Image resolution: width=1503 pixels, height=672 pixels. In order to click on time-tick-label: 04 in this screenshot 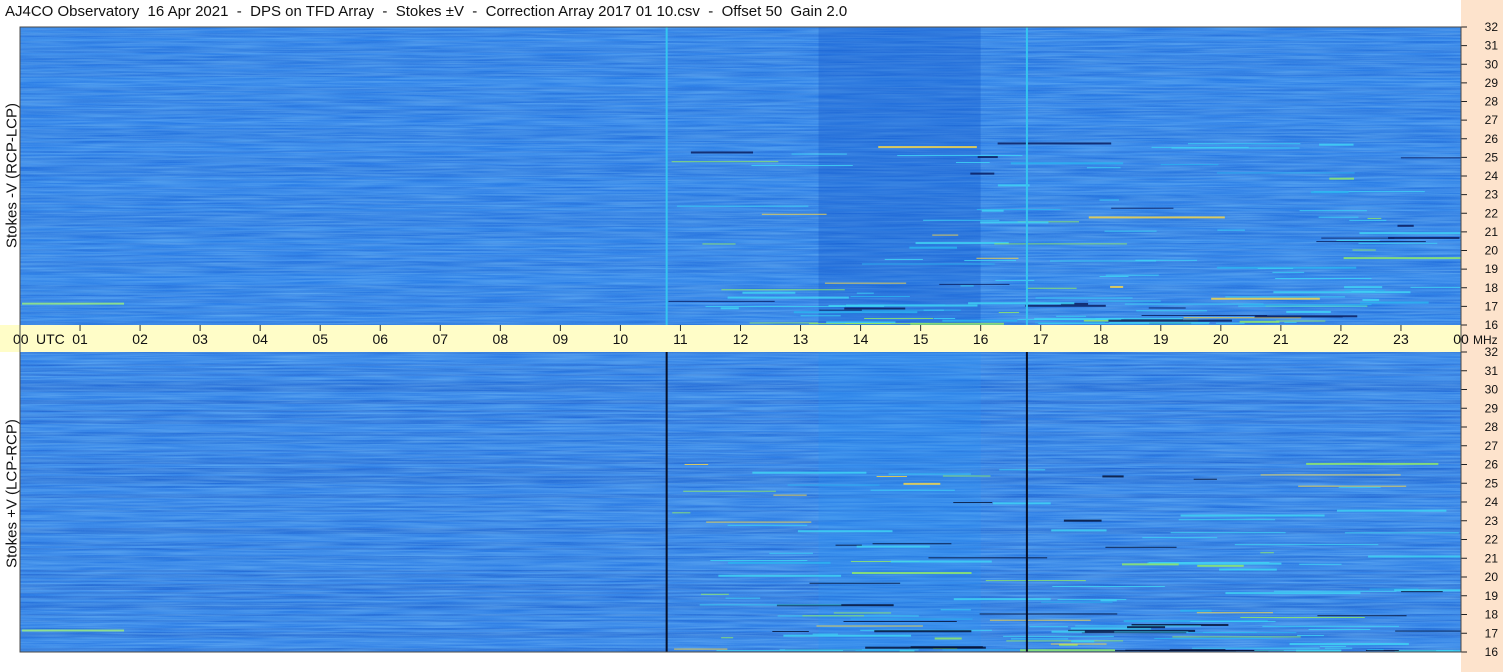, I will do `click(260, 339)`.